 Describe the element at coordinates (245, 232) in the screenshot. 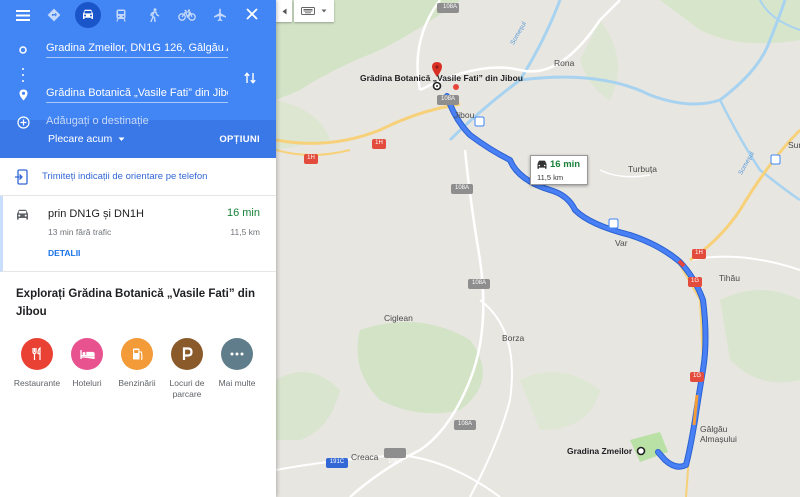

I see `route-distance: 11,5 km` at that location.